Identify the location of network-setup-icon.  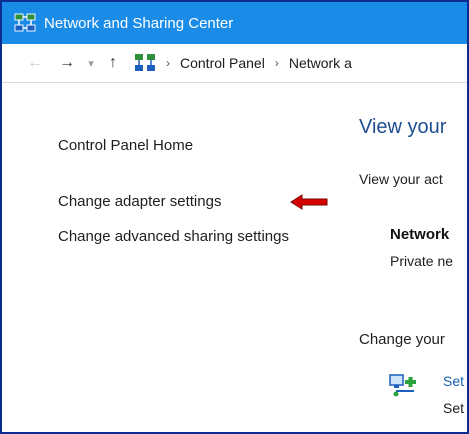
(402, 385).